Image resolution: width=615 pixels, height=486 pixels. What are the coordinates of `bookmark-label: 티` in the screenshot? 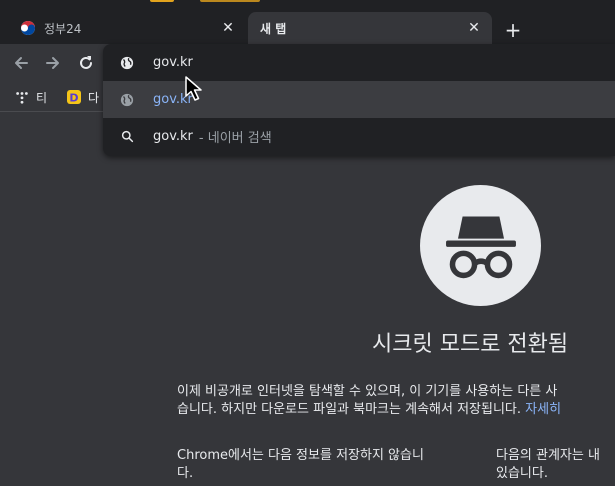 It's located at (42, 97).